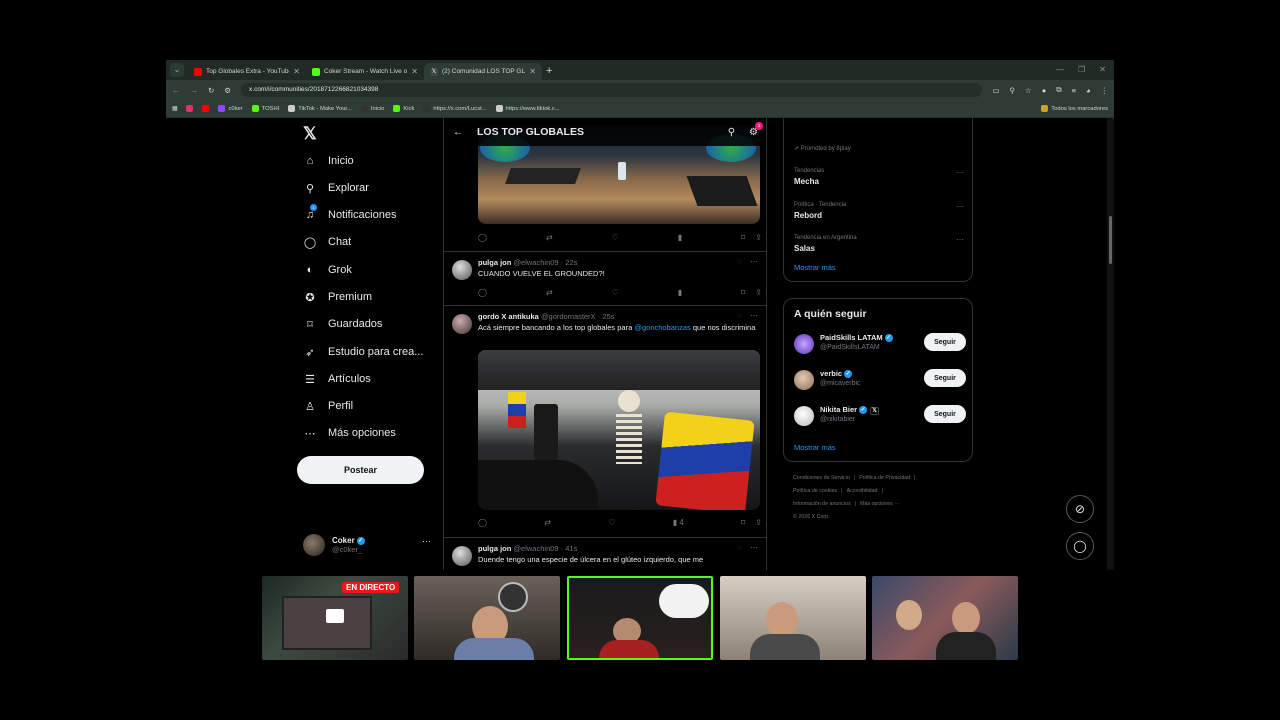 The width and height of the screenshot is (1280, 720). Describe the element at coordinates (1110, 344) in the screenshot. I see `page-scrollbar` at that location.